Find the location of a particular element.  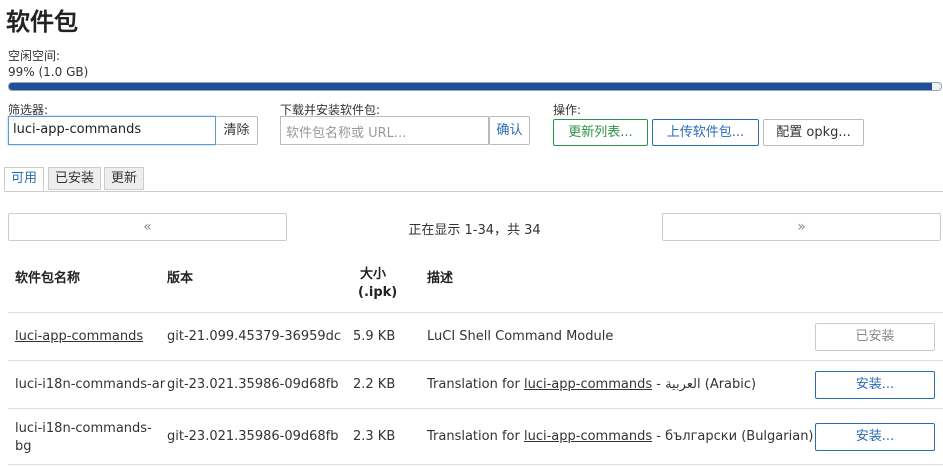

tab-updates: 更新 is located at coordinates (124, 178).